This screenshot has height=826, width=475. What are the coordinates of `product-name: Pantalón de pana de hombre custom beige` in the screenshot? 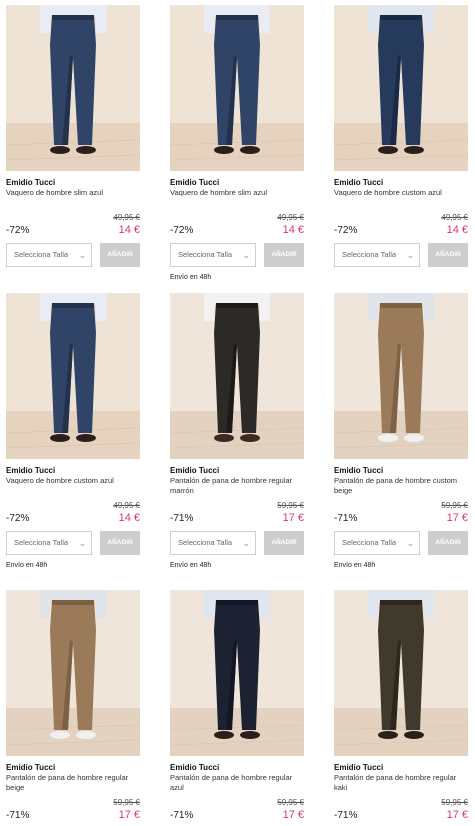 It's located at (401, 486).